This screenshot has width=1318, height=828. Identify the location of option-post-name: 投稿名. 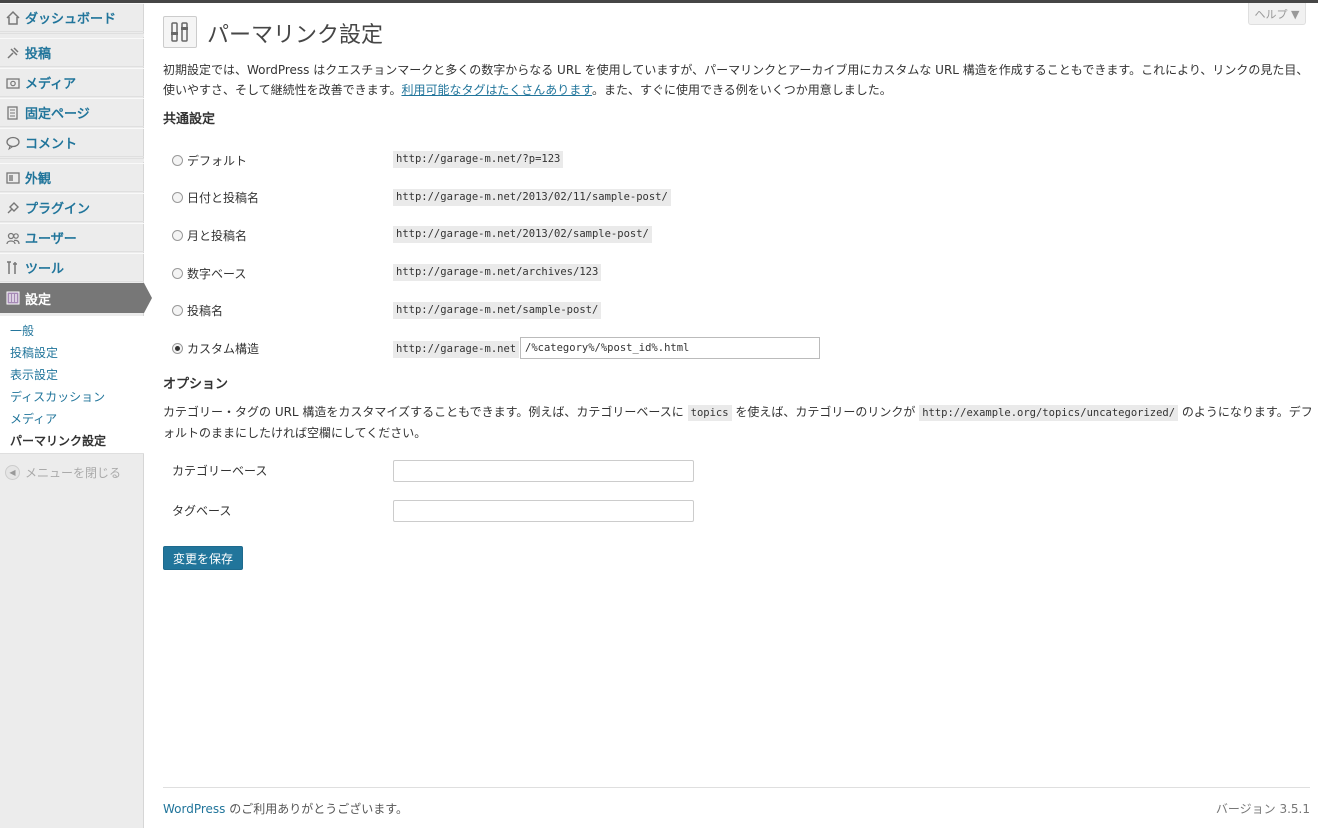
(197, 310).